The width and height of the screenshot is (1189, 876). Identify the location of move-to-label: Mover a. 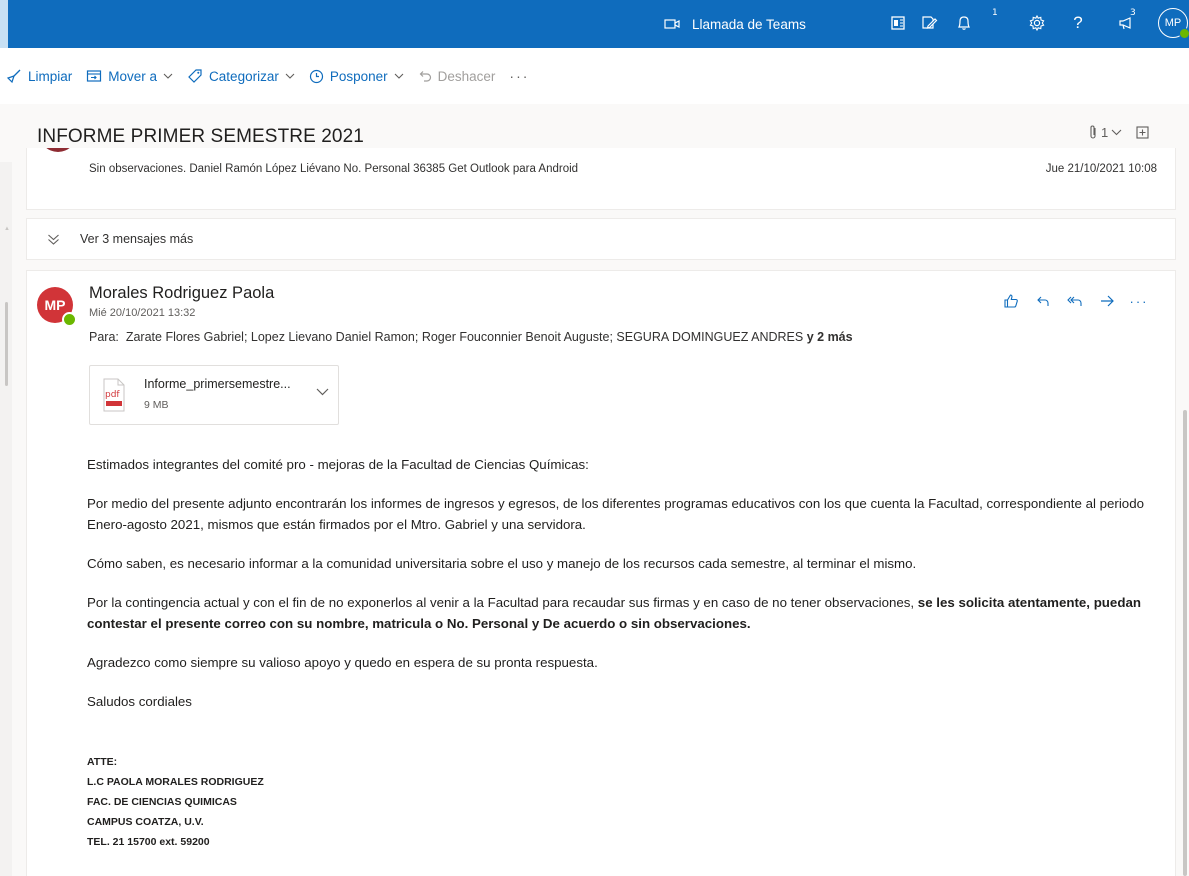
(133, 76).